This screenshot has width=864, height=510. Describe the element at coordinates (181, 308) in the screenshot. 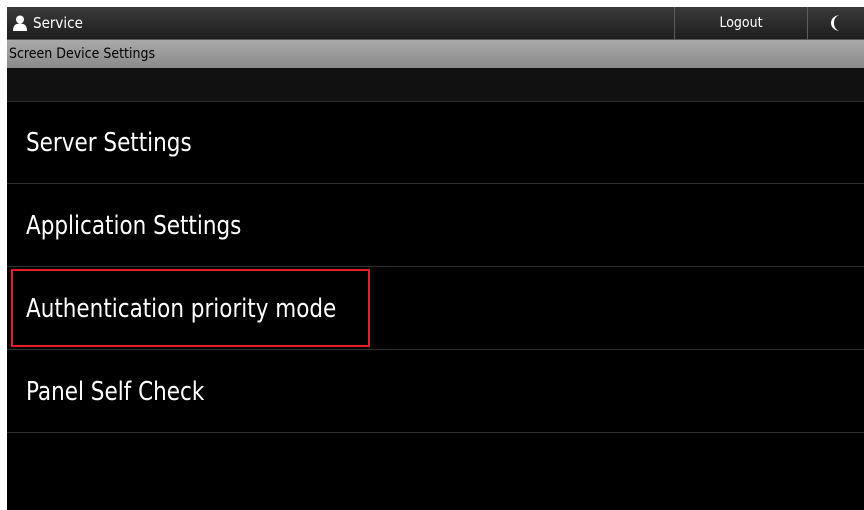

I see `menu-item-label: Authentication priority mode` at that location.